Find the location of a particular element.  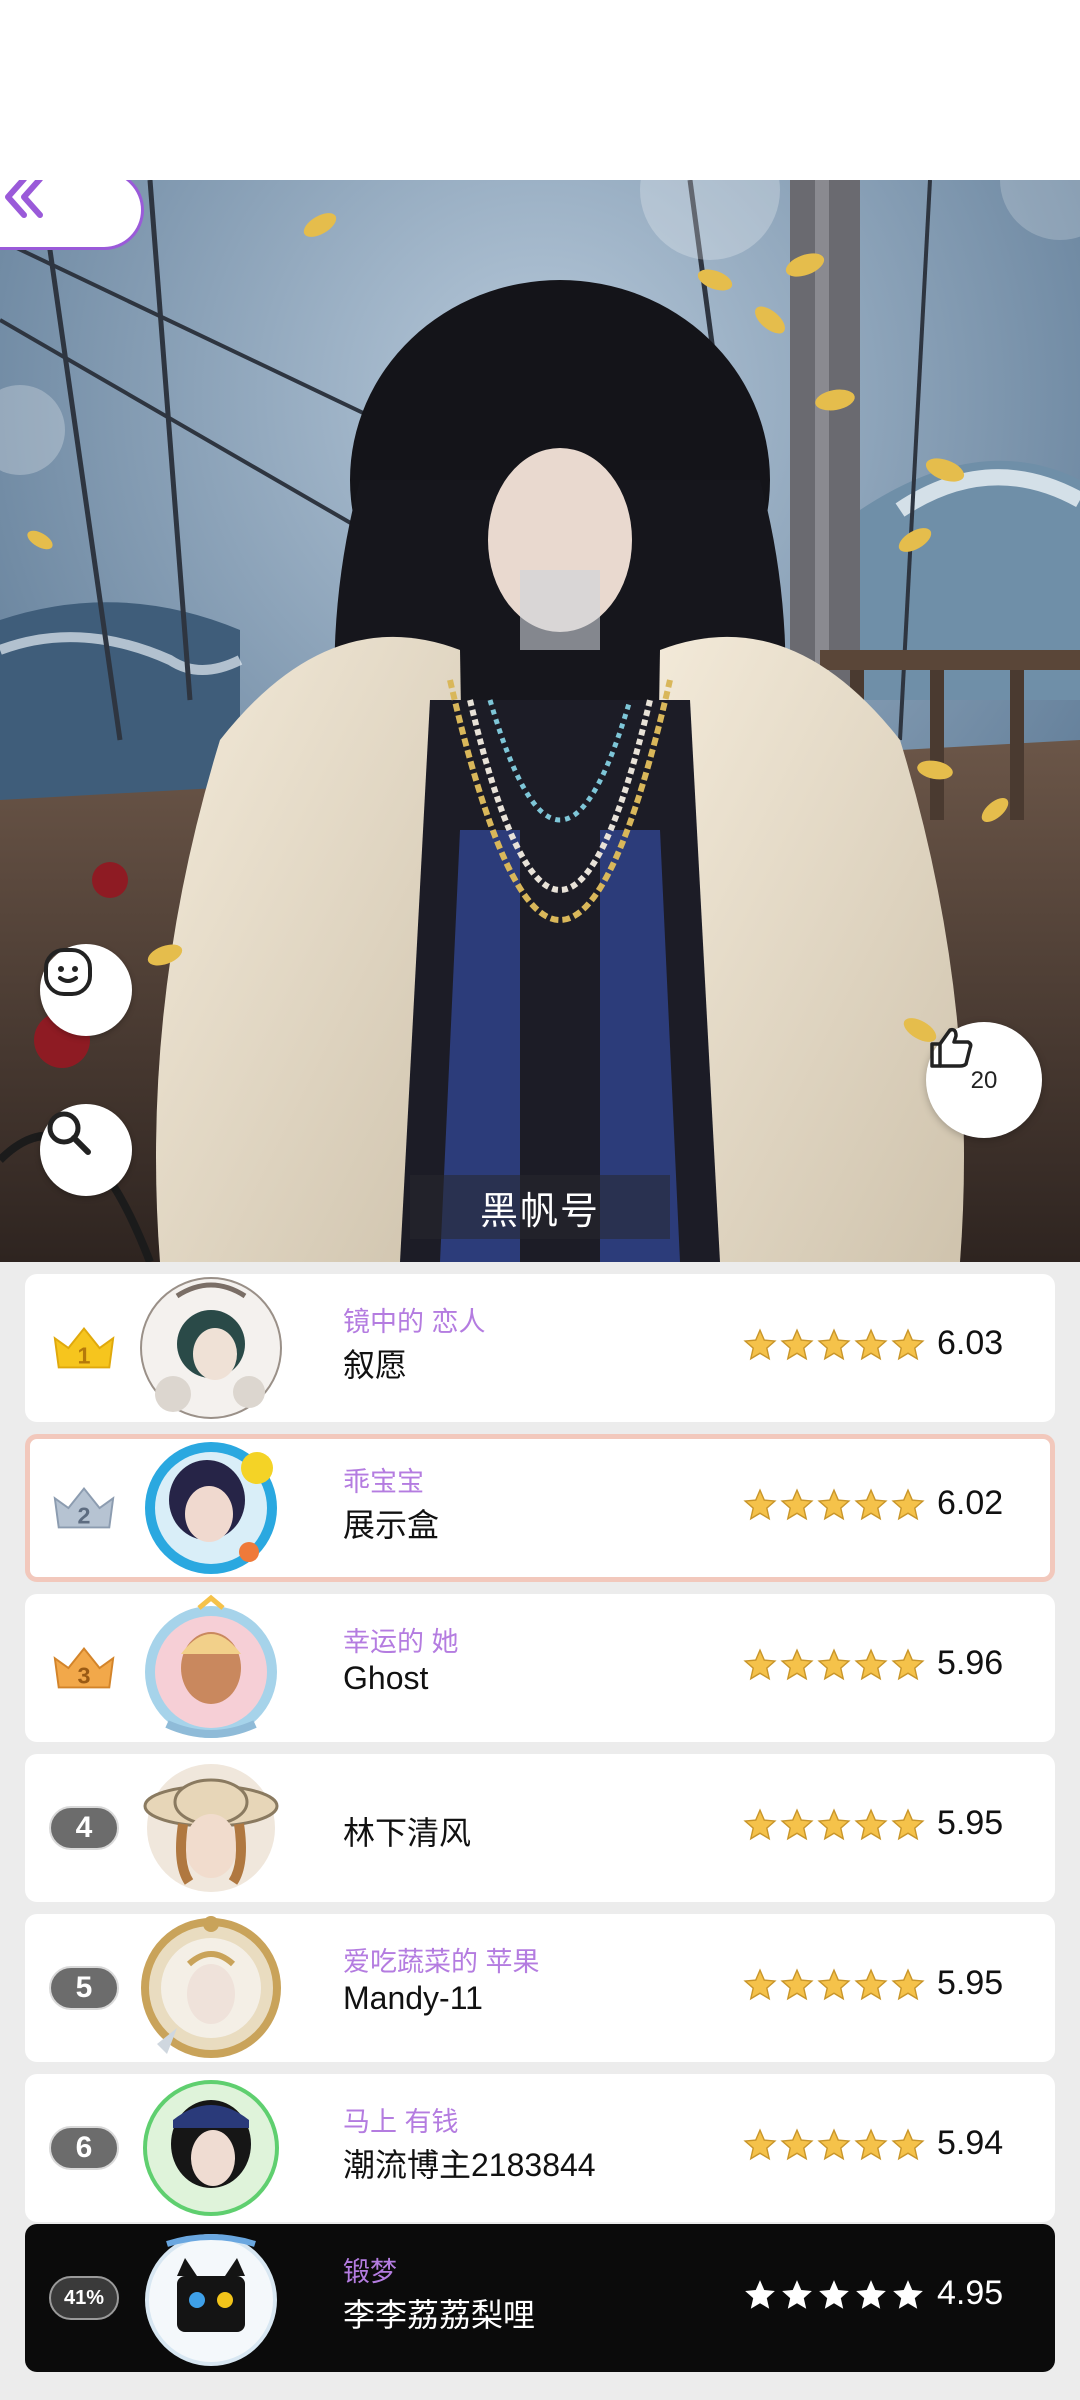

player-name: 潮流博主2183844 is located at coordinates (469, 2165).